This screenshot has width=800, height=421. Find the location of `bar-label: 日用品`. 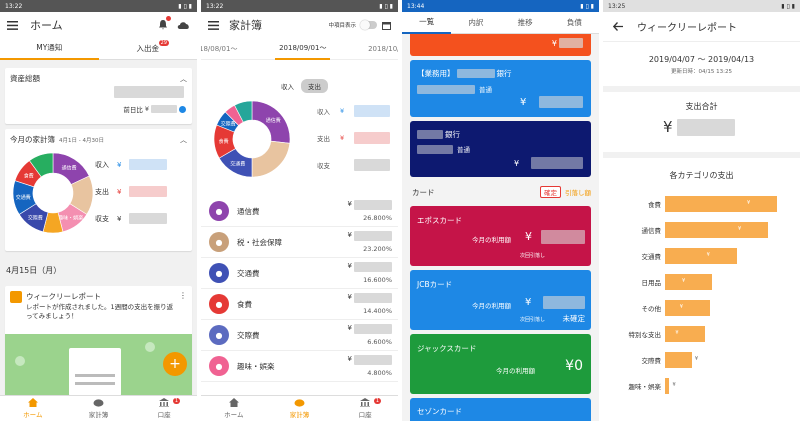

bar-label: 日用品 is located at coordinates (651, 283).